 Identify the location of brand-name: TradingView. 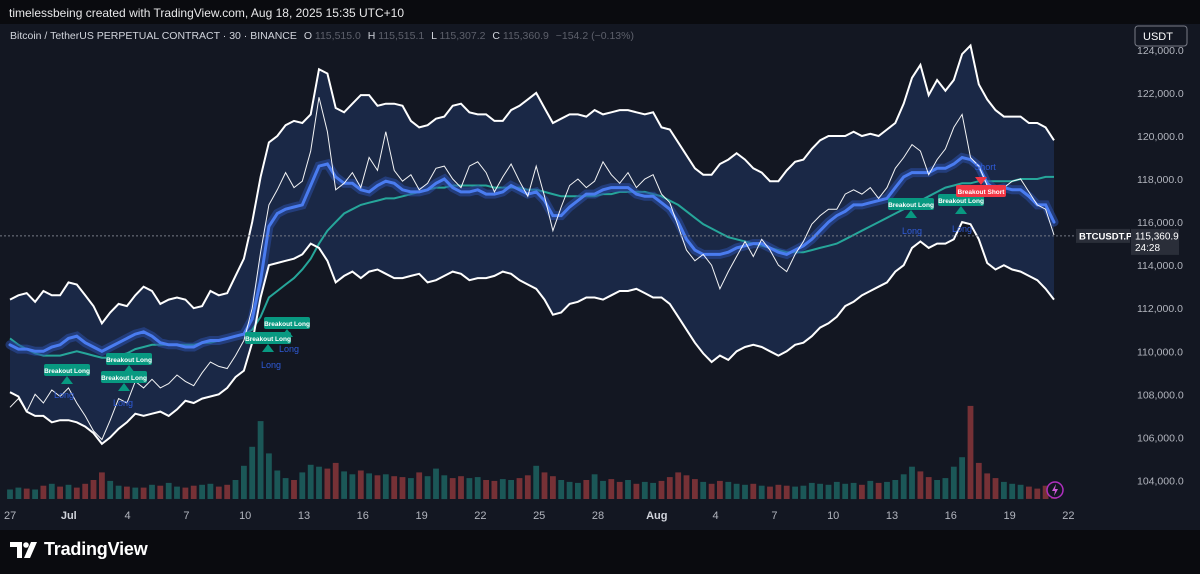
(96, 549).